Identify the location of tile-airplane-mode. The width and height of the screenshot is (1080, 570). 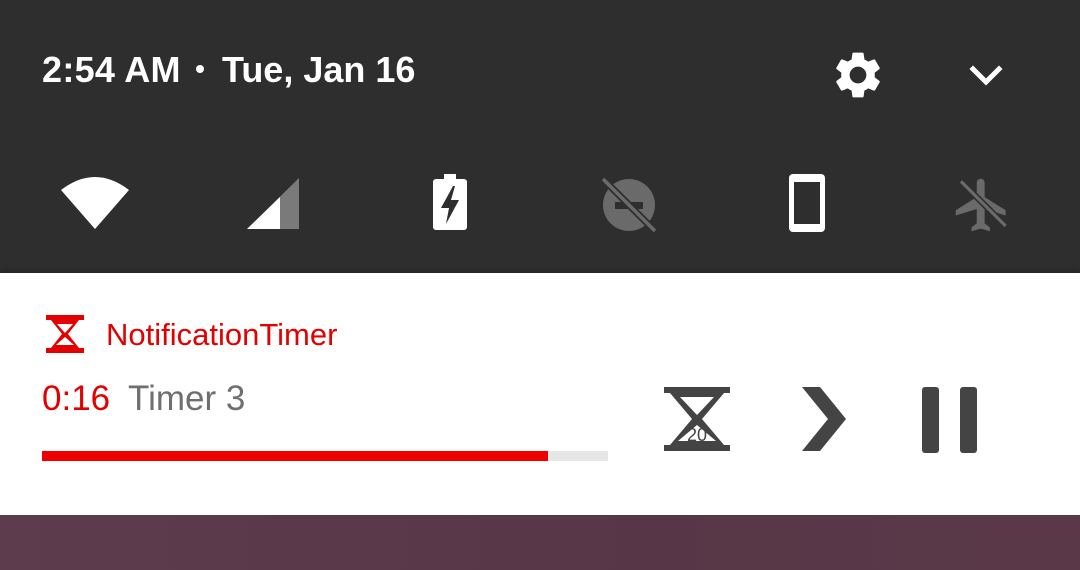
(982, 205).